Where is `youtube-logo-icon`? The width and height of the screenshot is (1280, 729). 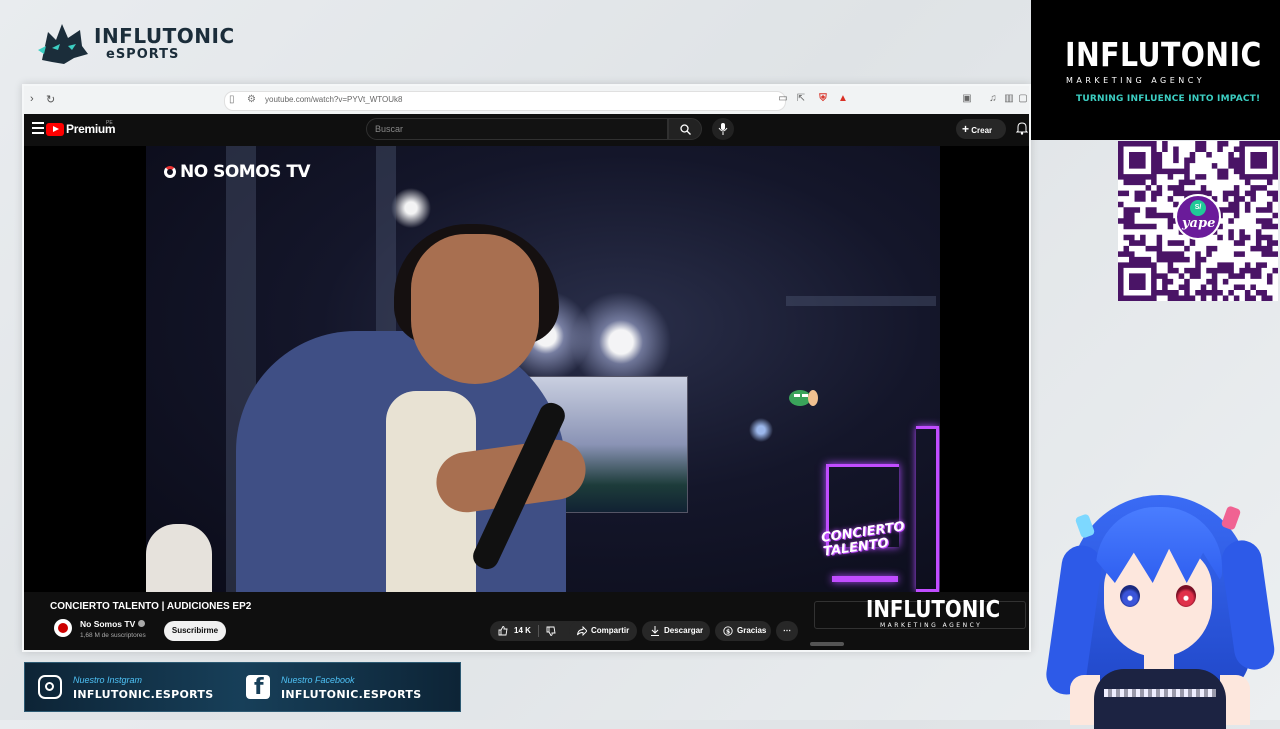 youtube-logo-icon is located at coordinates (55, 129).